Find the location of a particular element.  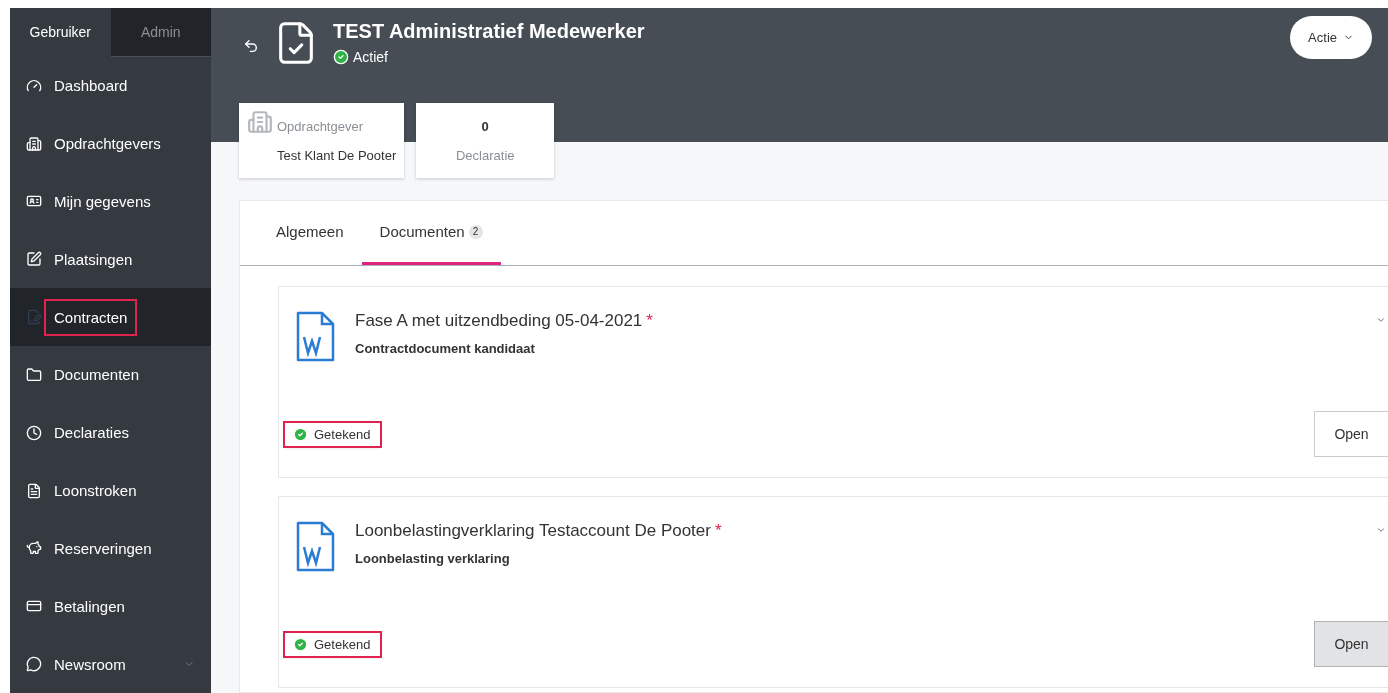

sidebar-item: Dashboard is located at coordinates (110, 85).